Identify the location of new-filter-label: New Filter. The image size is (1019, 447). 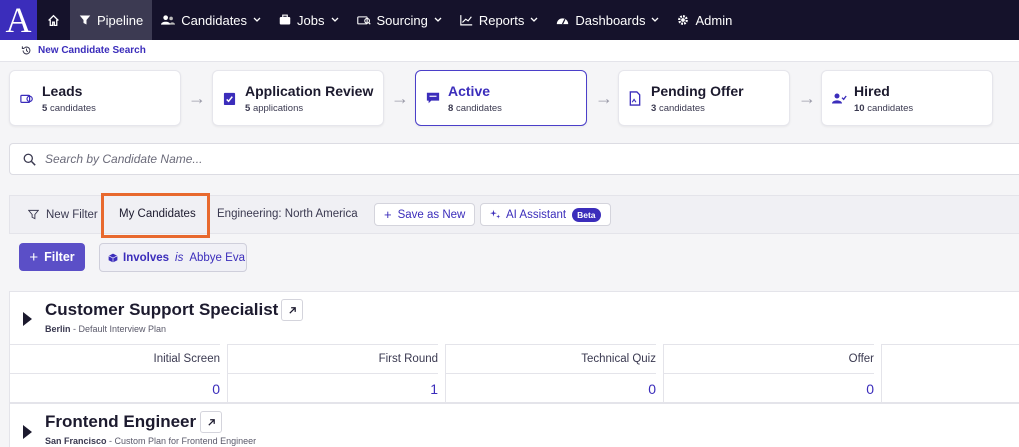
(72, 214).